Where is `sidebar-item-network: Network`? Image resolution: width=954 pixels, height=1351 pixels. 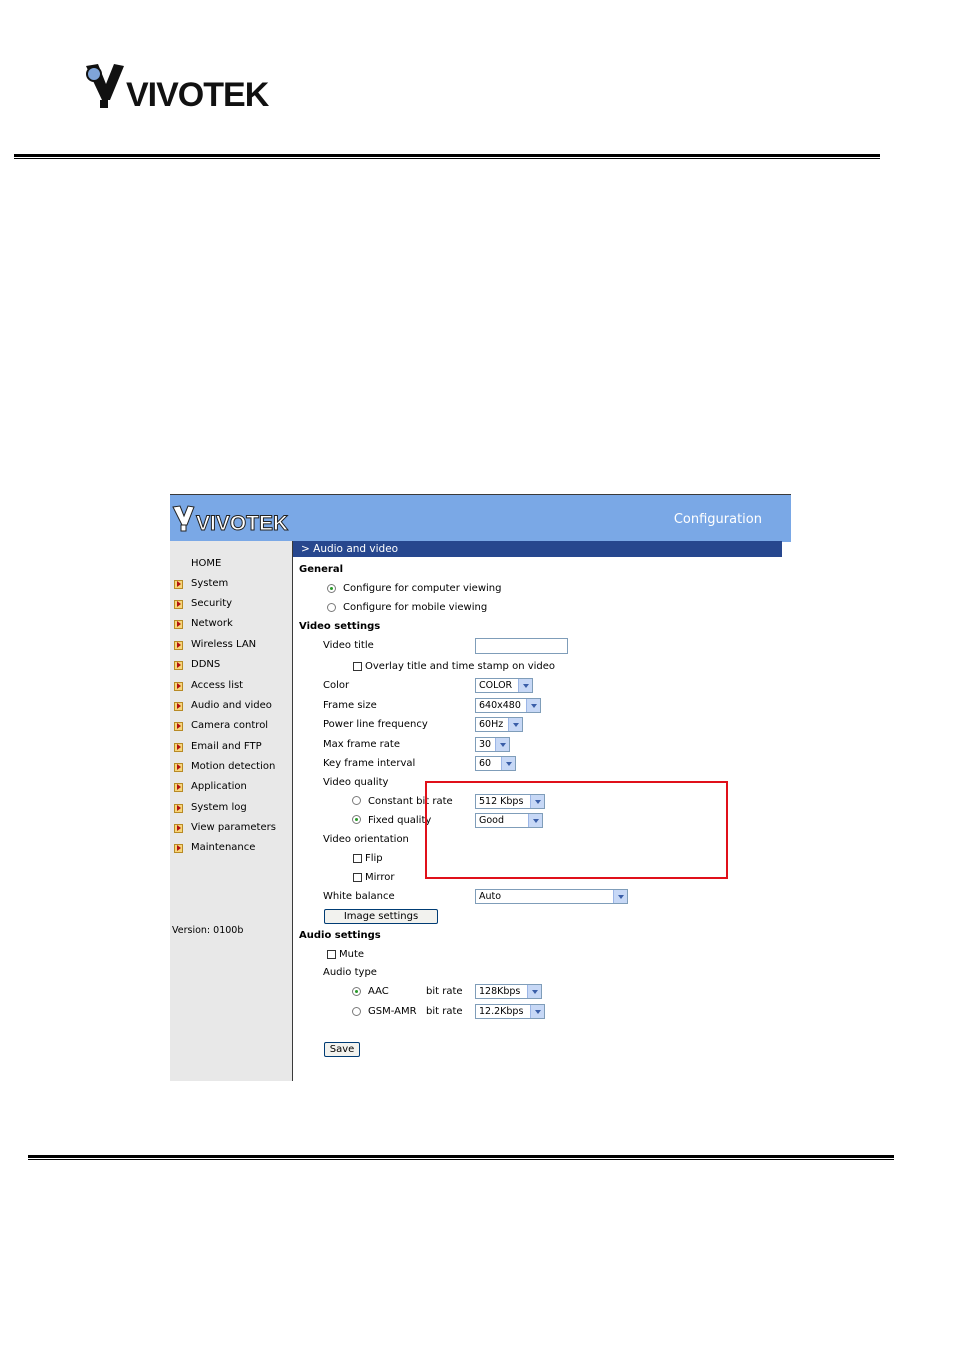
sidebar-item-network: Network is located at coordinates (203, 623).